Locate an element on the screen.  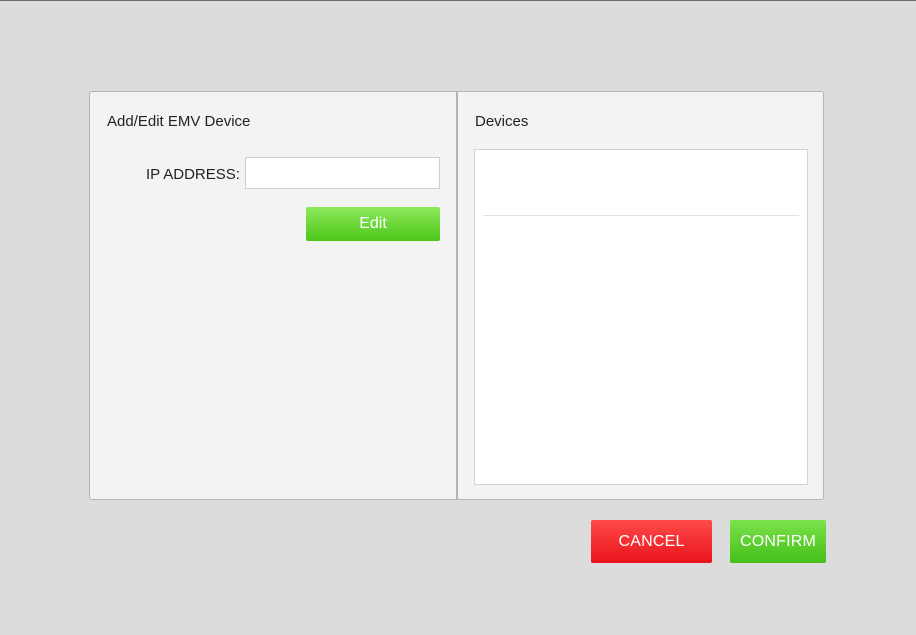
devices-title: Devices is located at coordinates (502, 121).